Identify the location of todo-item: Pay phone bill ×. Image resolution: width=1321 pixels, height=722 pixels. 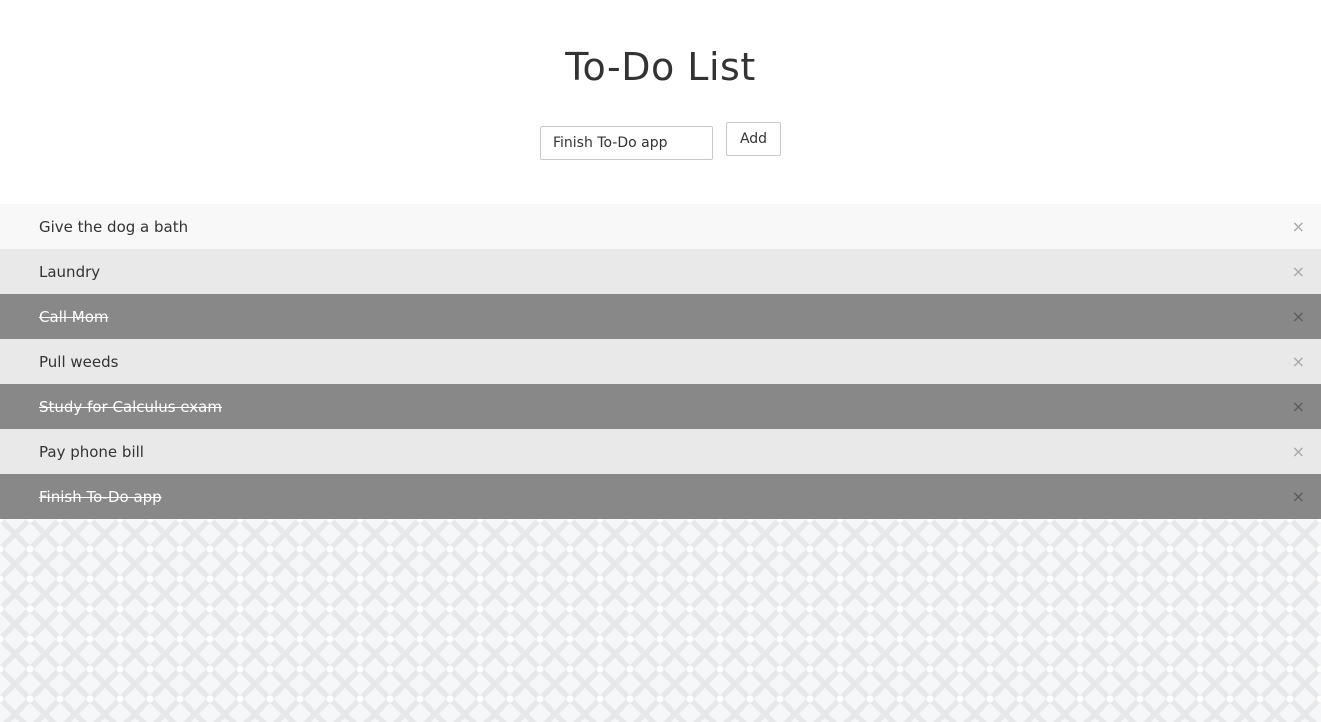
(660, 451).